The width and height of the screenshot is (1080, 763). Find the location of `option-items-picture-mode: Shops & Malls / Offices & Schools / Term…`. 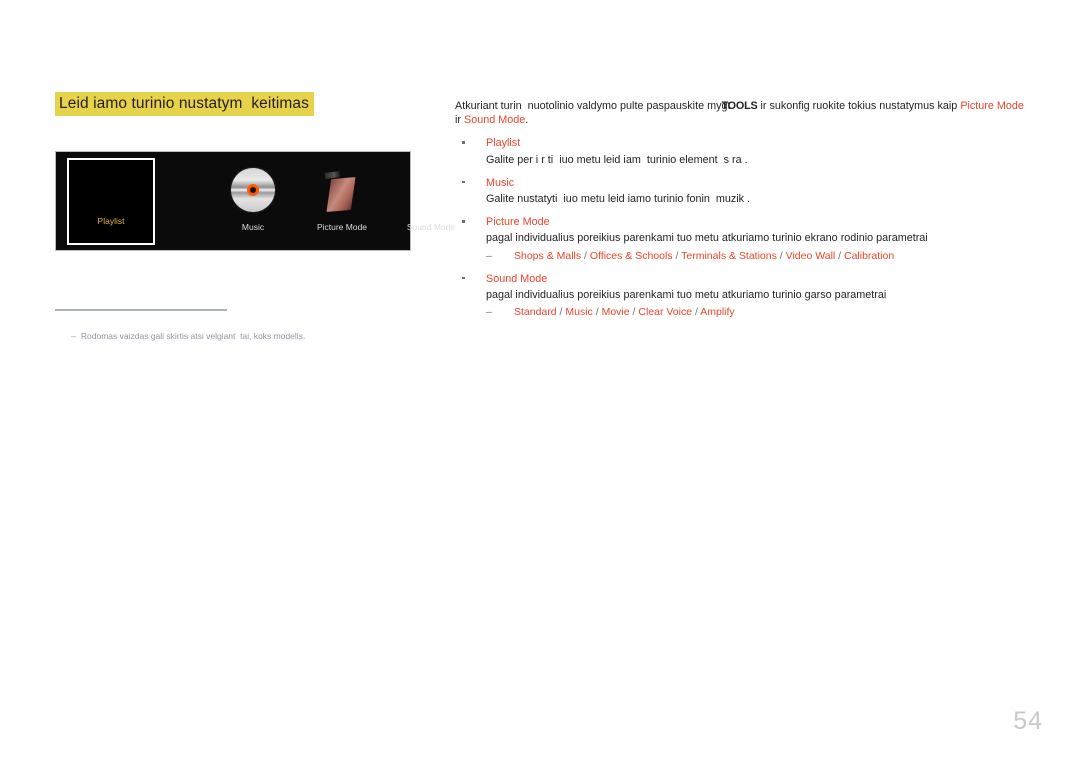

option-items-picture-mode: Shops & Malls / Offices & Schools / Term… is located at coordinates (704, 256).